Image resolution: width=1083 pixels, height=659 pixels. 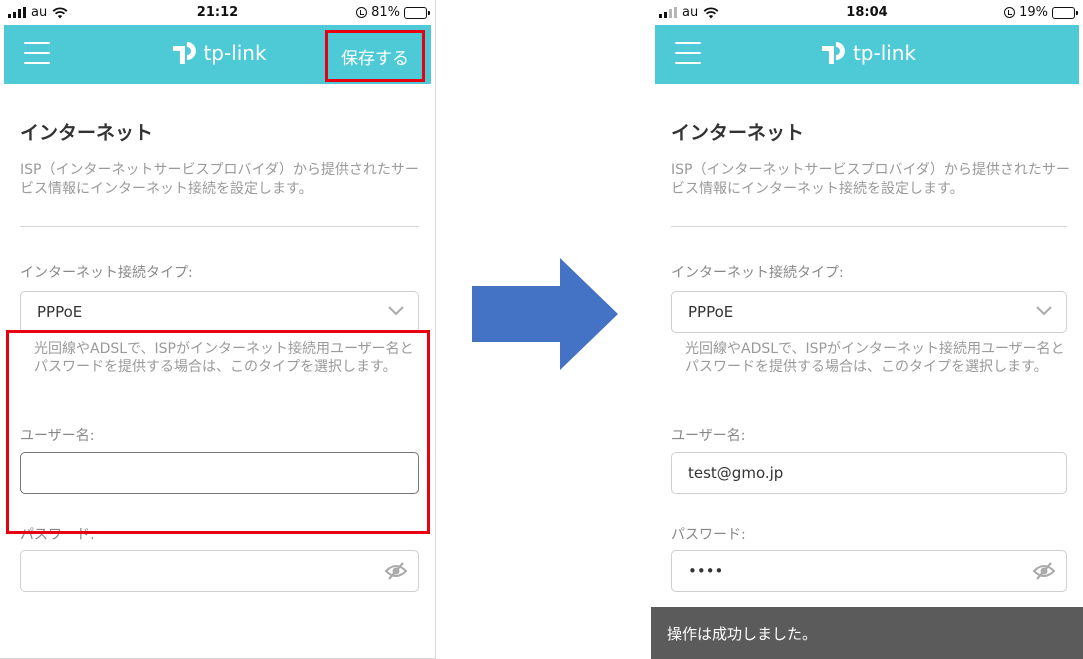 I want to click on success-toast: 操作は成功しました。, so click(x=867, y=633).